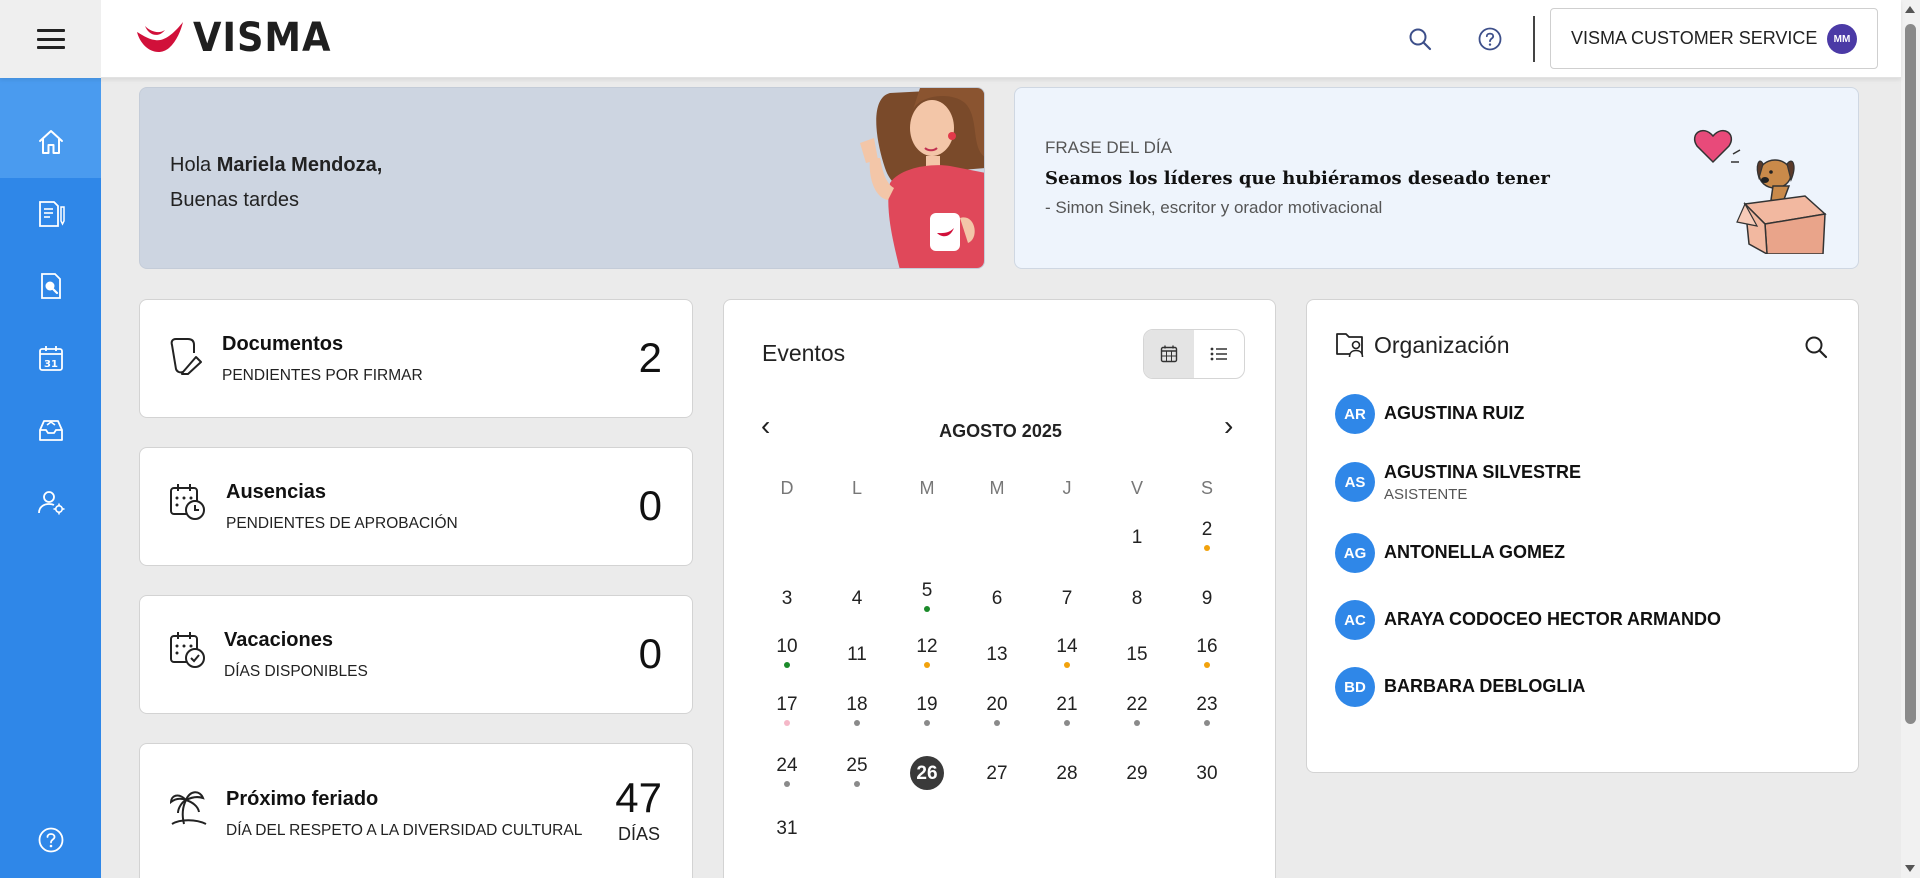 The width and height of the screenshot is (1920, 878). What do you see at coordinates (997, 599) in the screenshot?
I see `calendar-day: 6` at bounding box center [997, 599].